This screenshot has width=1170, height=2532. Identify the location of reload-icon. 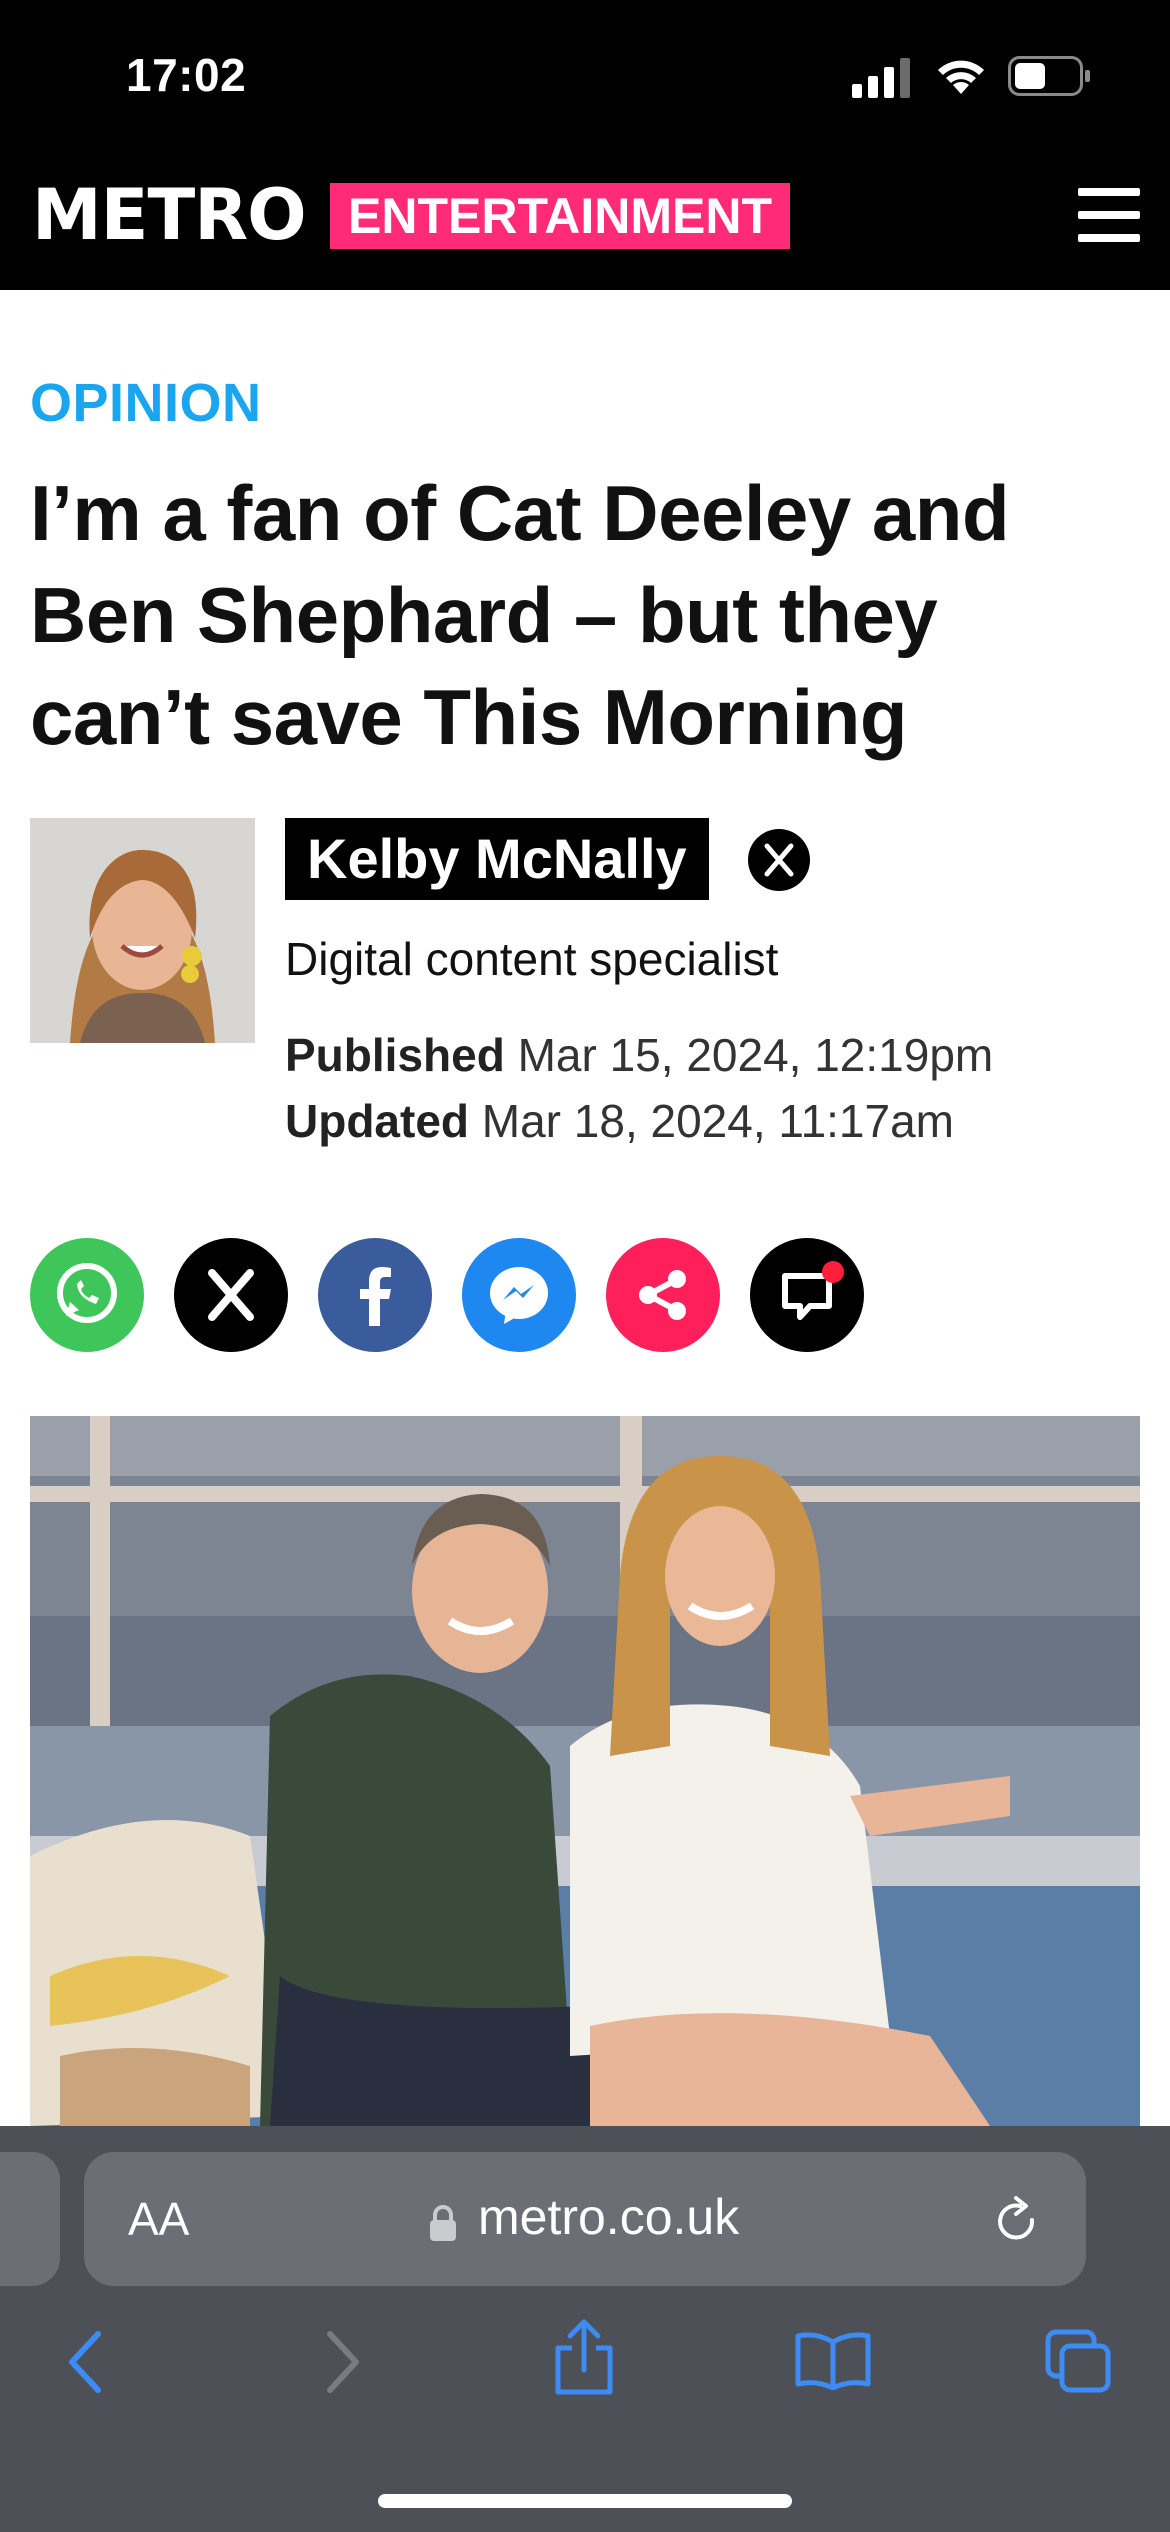
(1018, 2222).